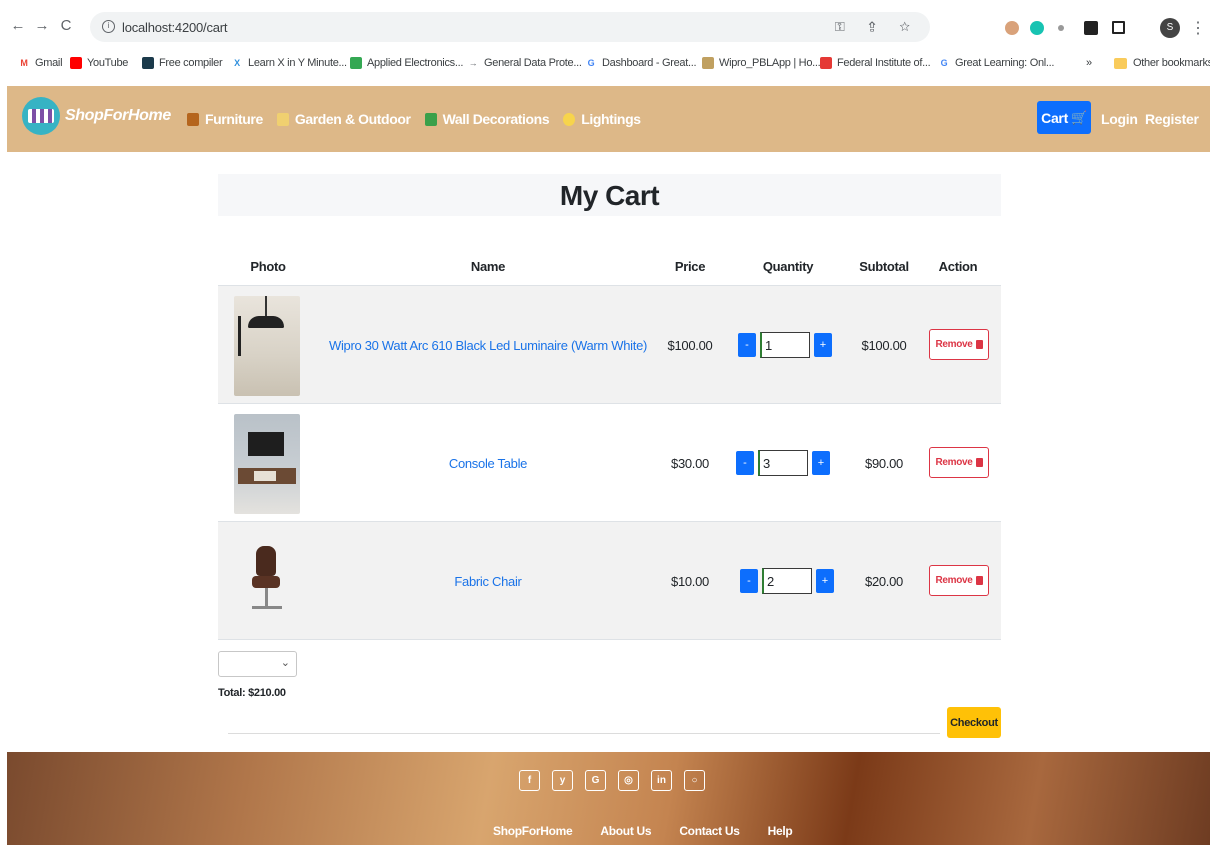 This screenshot has width=1210, height=845. What do you see at coordinates (877, 27) in the screenshot?
I see `omnibox-actions: ⚿ ⇪ ☆` at bounding box center [877, 27].